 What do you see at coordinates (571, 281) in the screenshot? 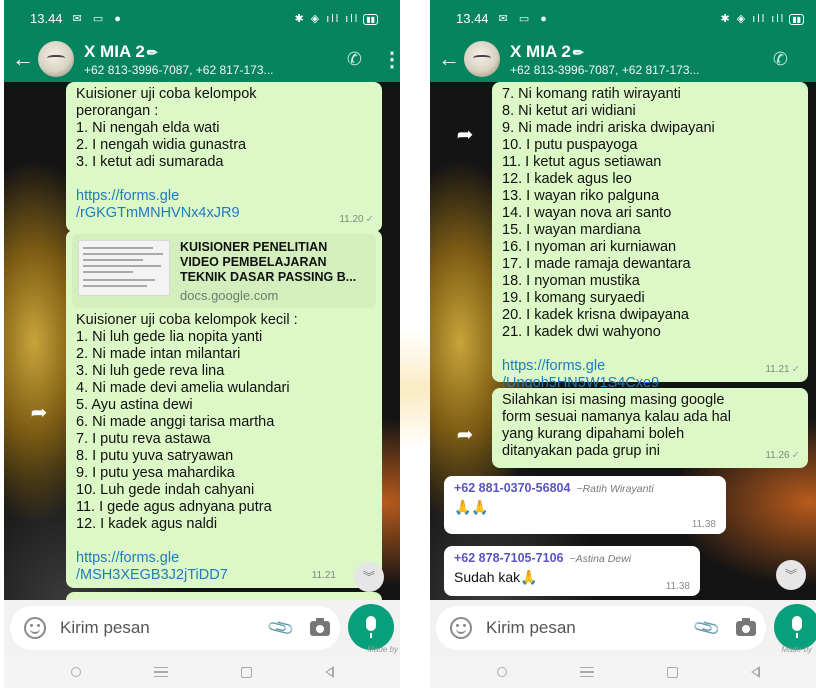
I see `message-line: 18. I nyoman mustika` at bounding box center [571, 281].